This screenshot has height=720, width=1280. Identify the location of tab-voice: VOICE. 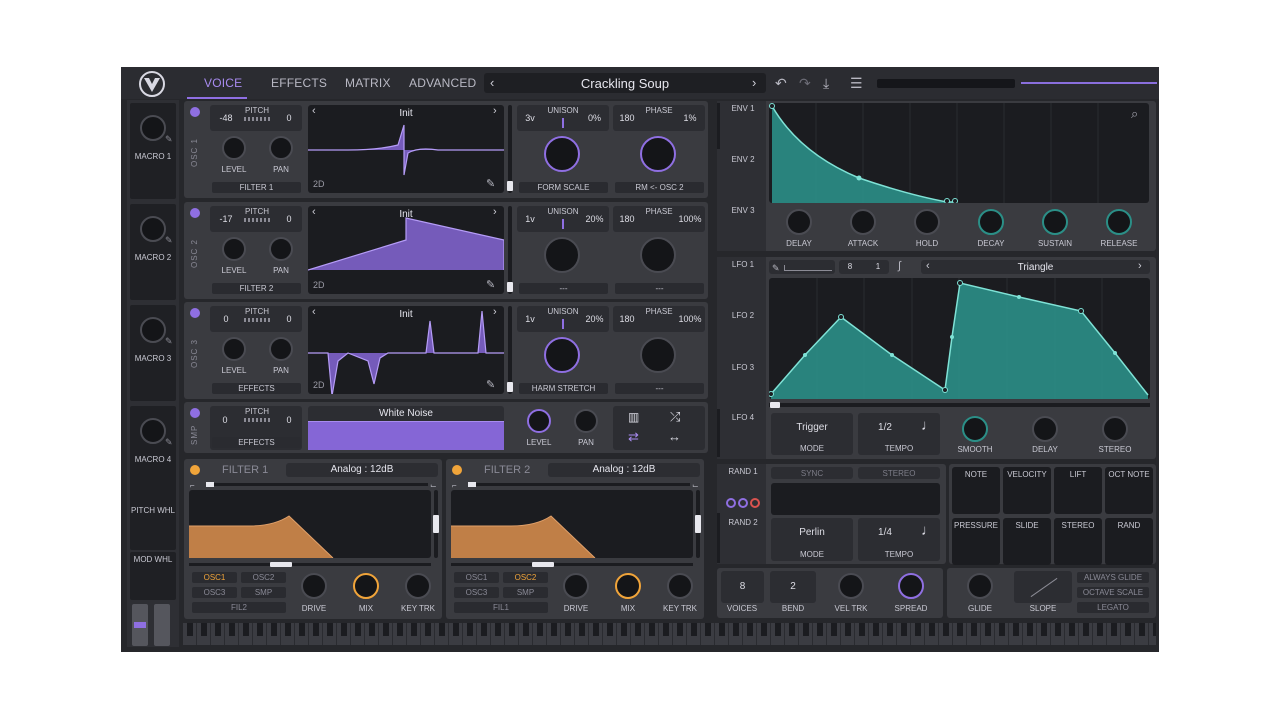
(223, 83).